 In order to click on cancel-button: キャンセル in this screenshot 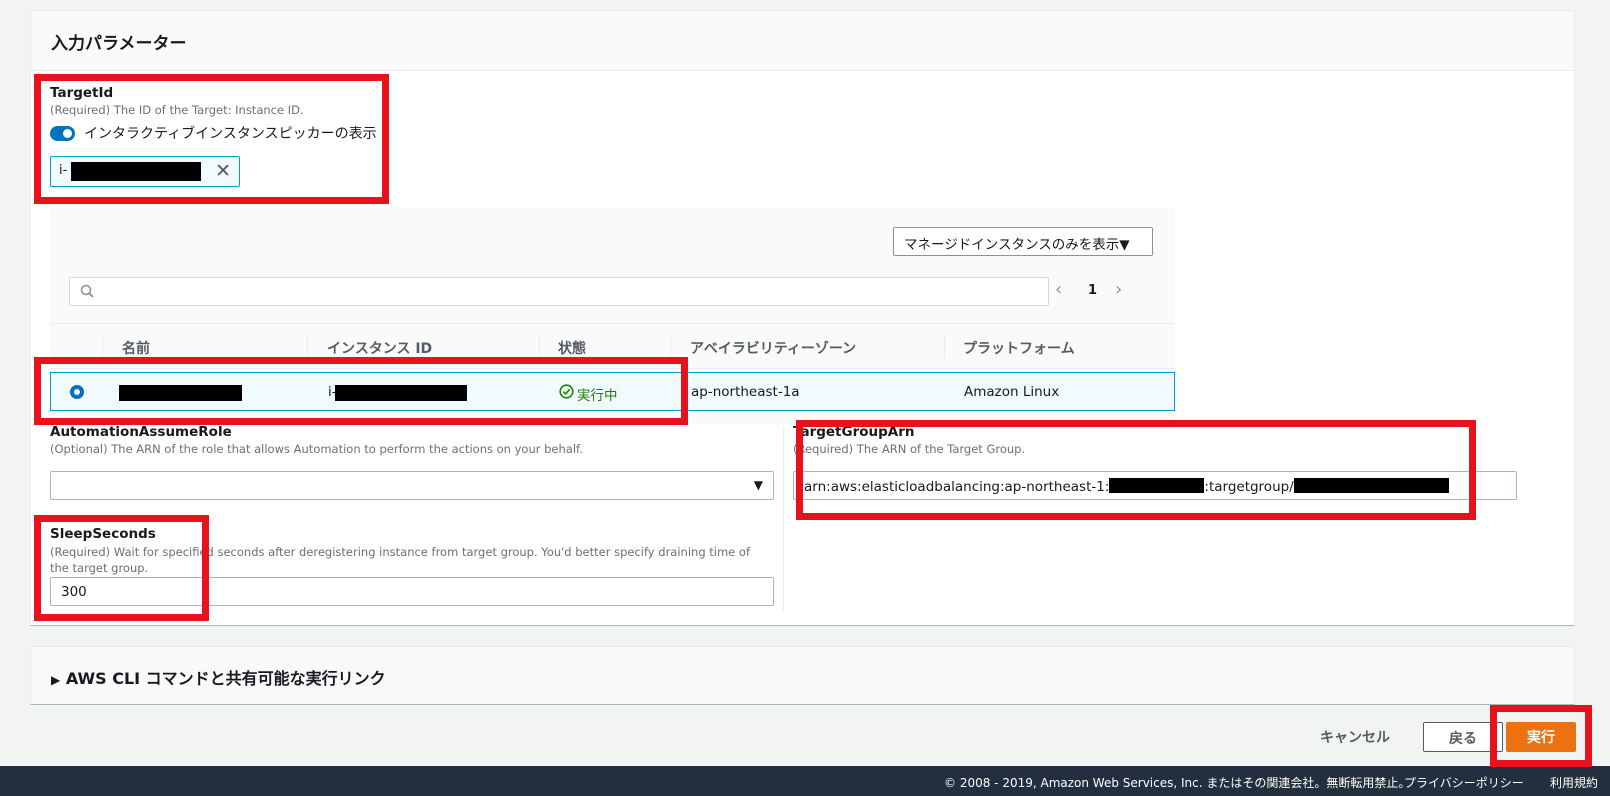, I will do `click(1355, 737)`.